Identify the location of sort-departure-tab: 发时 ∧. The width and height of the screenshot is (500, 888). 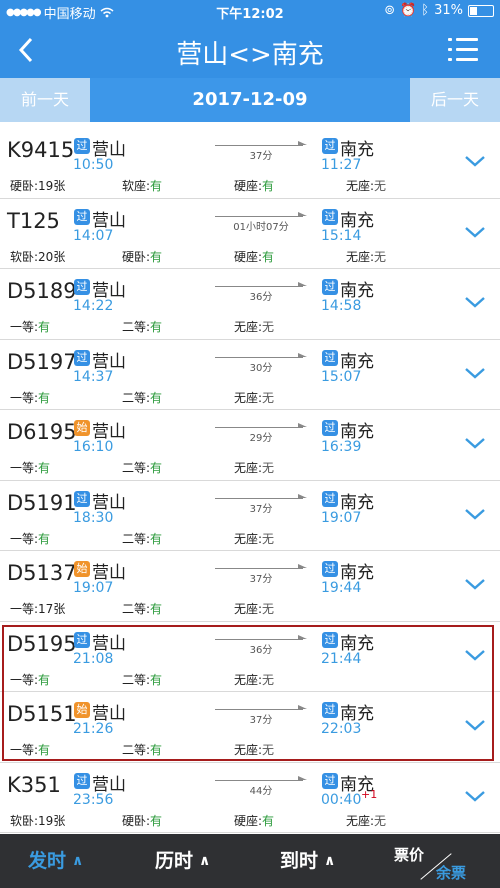
(55, 861).